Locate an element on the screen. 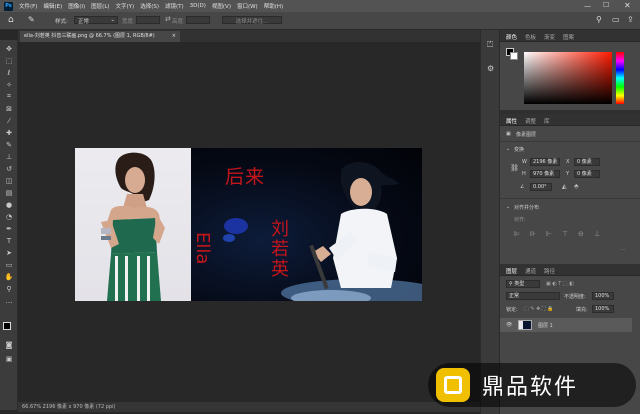 The image size is (640, 414). panel-icon-strip: ⏍ ⚙ is located at coordinates (490, 222).